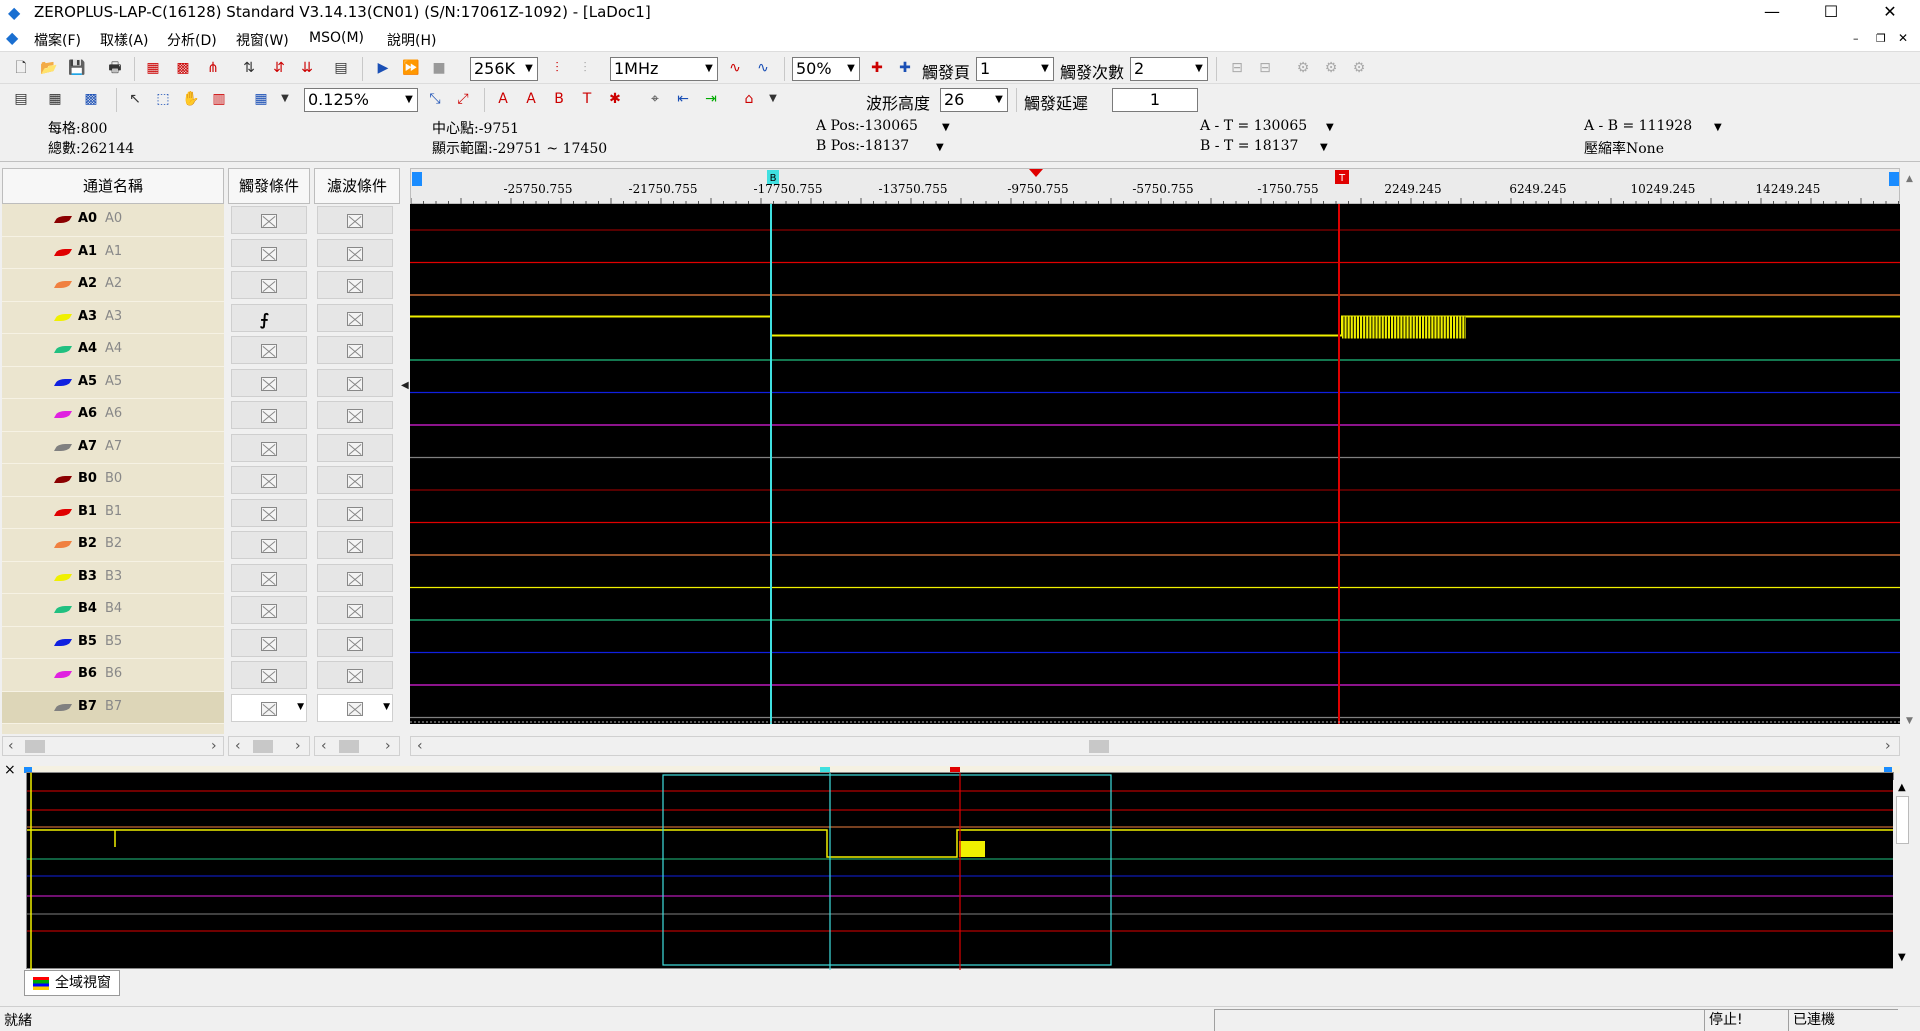  What do you see at coordinates (1359, 68) in the screenshot?
I see `search-next-icon: ⚙` at bounding box center [1359, 68].